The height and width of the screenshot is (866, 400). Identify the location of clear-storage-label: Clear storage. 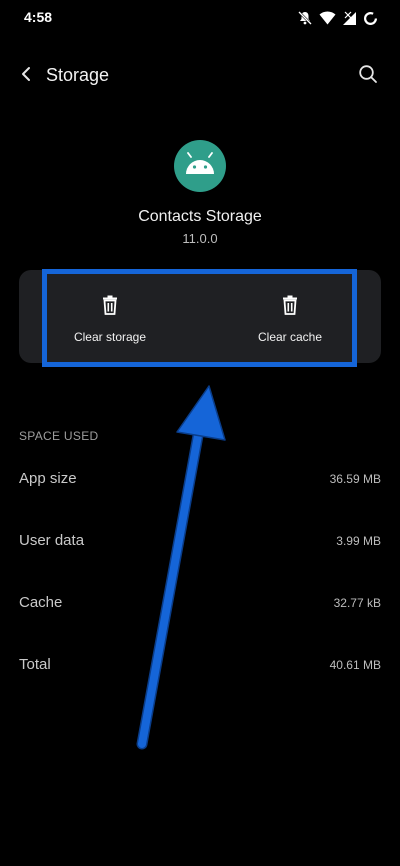
(110, 337).